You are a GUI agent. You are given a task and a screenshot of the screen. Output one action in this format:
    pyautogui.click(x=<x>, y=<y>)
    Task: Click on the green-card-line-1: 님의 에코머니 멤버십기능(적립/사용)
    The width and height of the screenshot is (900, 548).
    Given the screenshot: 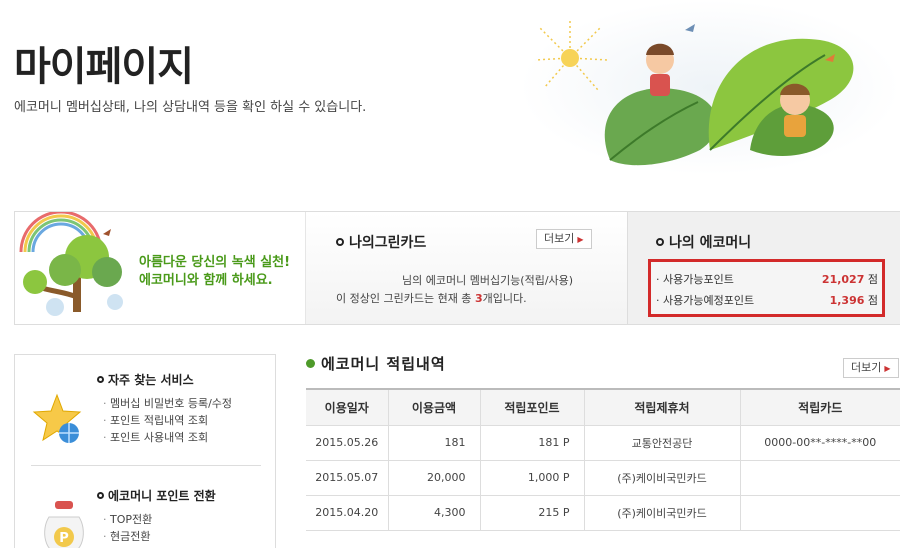 What is the action you would take?
    pyautogui.click(x=488, y=280)
    